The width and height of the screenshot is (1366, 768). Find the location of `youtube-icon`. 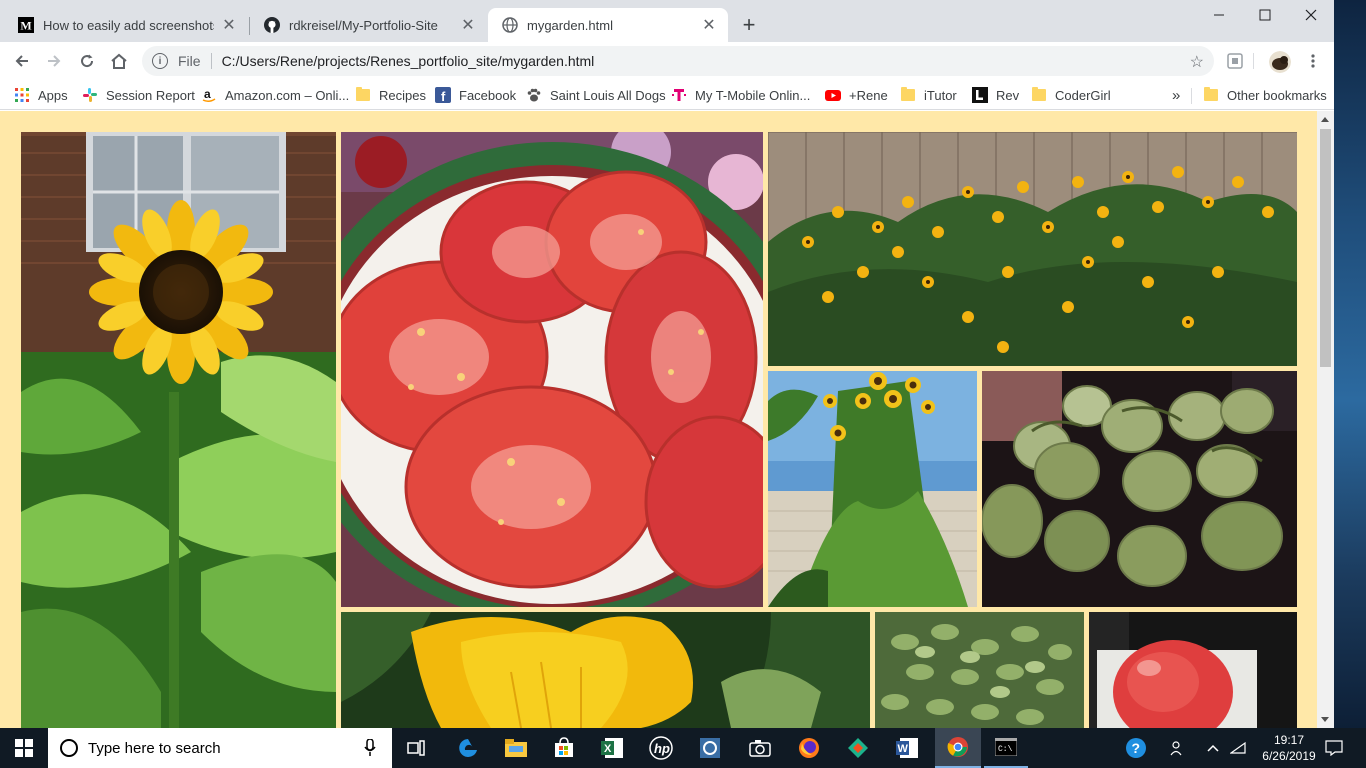

youtube-icon is located at coordinates (833, 95).